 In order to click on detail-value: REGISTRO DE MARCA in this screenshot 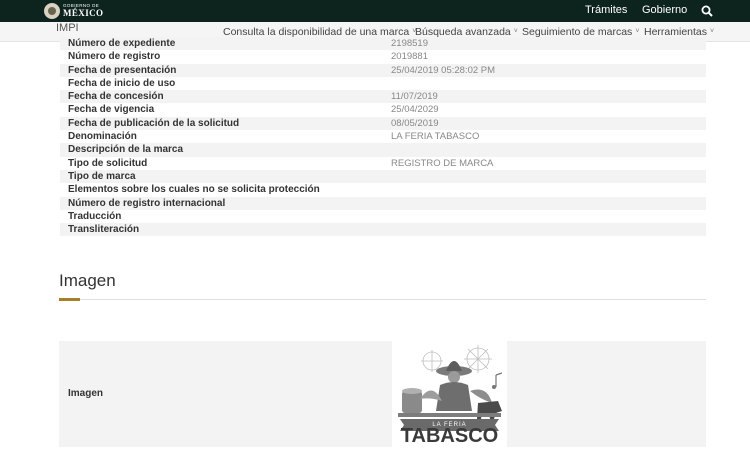, I will do `click(442, 163)`.